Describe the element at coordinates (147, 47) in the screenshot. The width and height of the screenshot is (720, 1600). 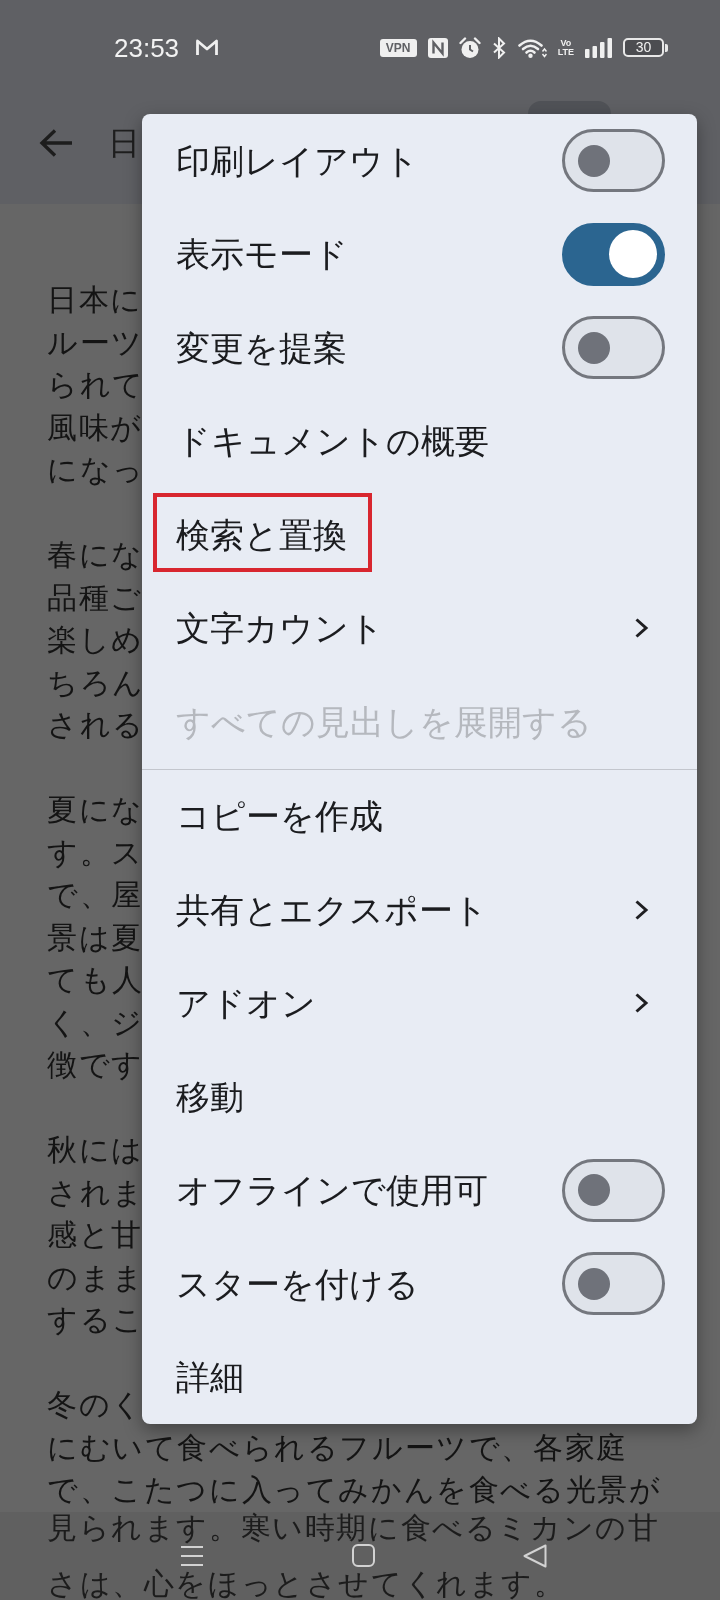
I see `status-time: 23:53` at that location.